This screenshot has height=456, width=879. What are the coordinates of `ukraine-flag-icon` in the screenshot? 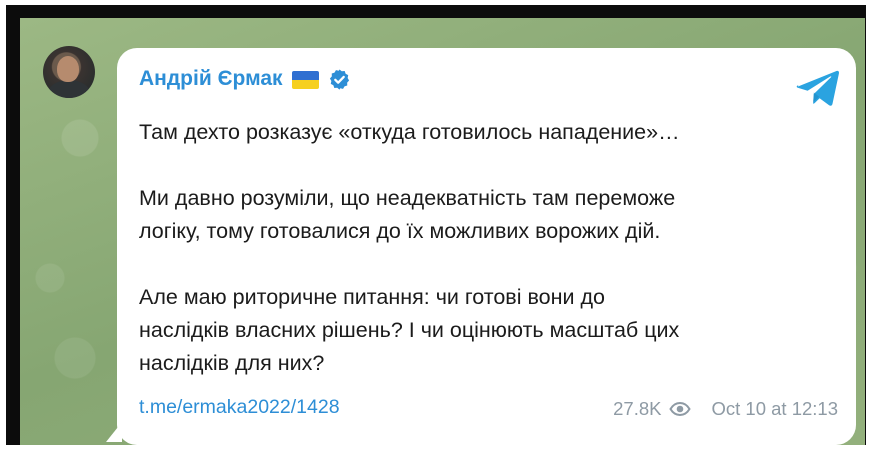 It's located at (305, 80).